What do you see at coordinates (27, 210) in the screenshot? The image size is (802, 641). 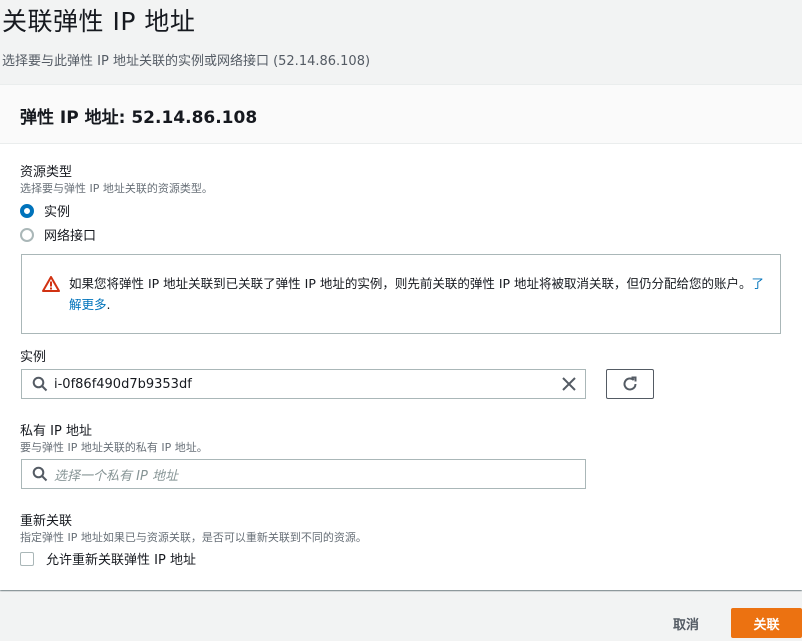 I see `radio-instance-control` at bounding box center [27, 210].